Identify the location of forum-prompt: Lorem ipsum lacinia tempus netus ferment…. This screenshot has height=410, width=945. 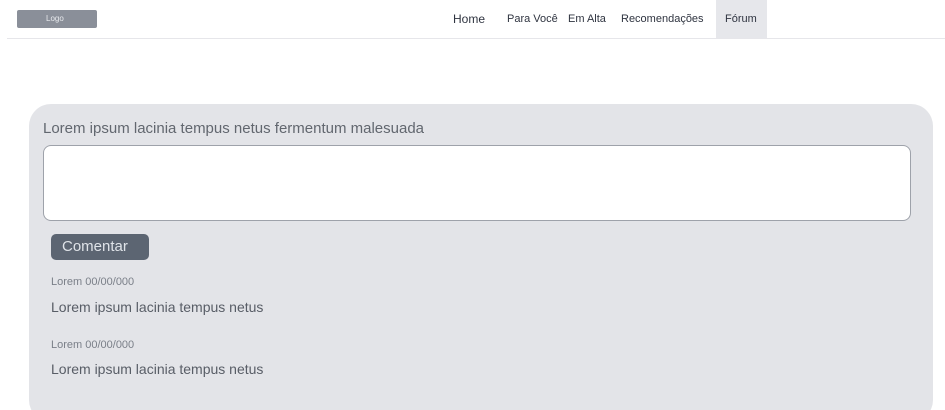
(234, 128).